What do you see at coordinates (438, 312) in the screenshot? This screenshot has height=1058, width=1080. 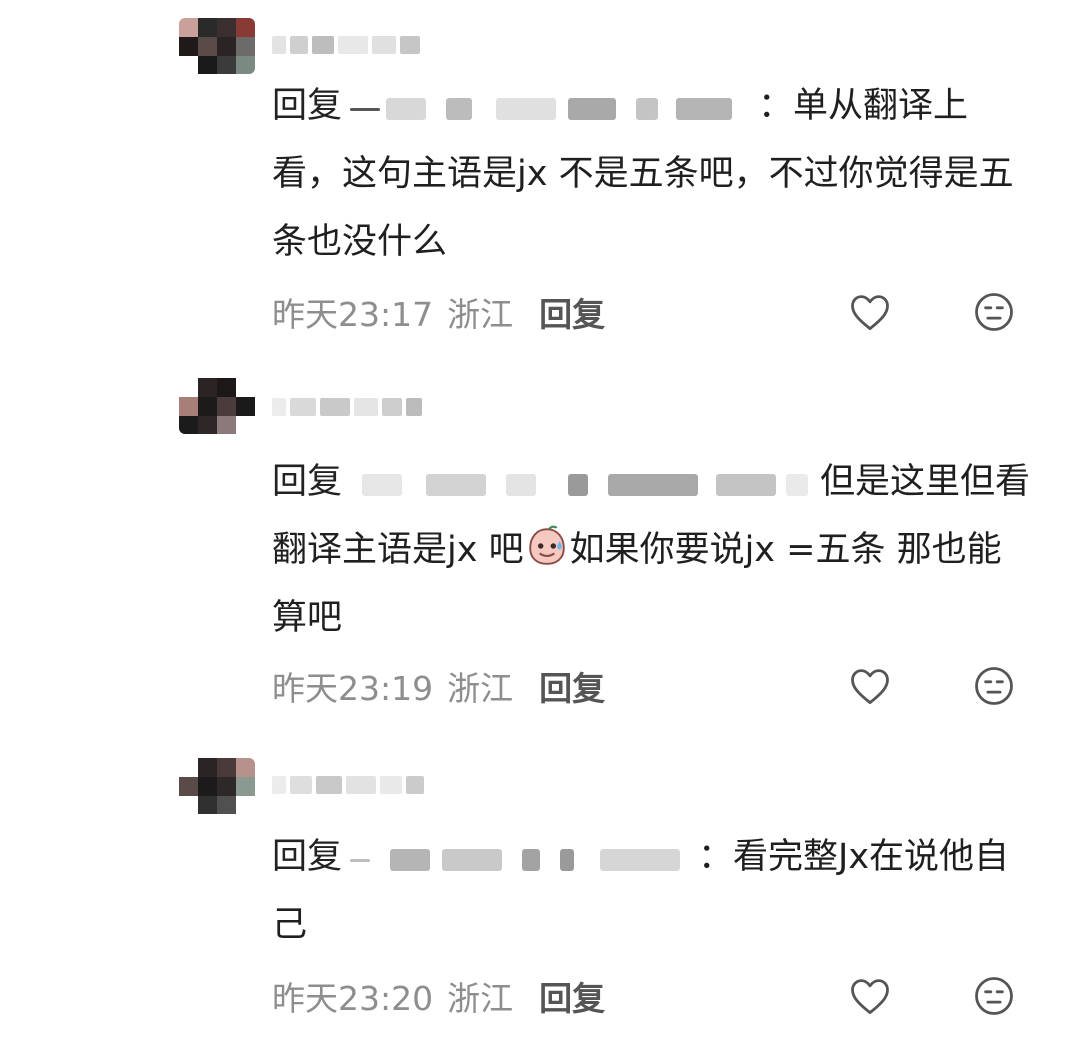 I see `comment-meta: 昨天23:17 浙江 回复` at bounding box center [438, 312].